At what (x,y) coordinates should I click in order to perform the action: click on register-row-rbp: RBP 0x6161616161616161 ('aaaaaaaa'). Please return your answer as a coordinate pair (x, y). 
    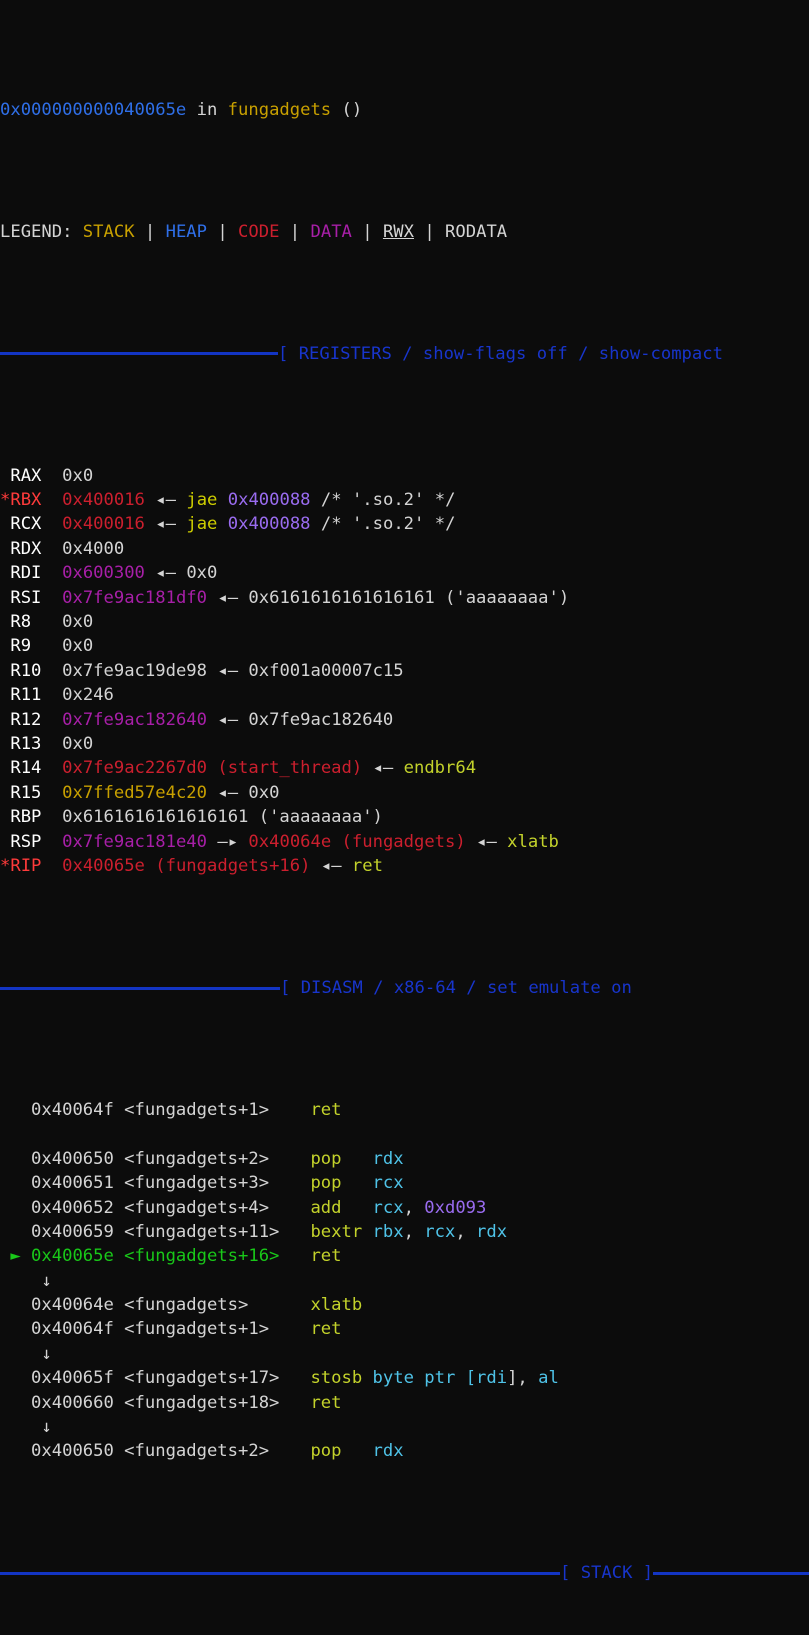
    Looking at the image, I should click on (404, 817).